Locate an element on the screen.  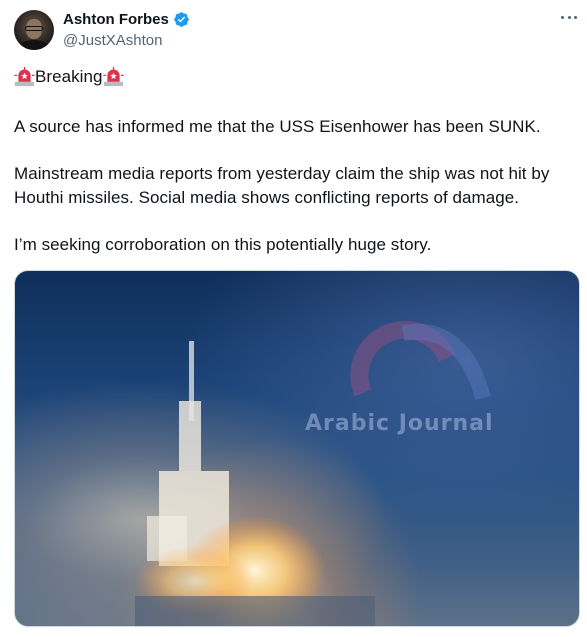
avatar is located at coordinates (34, 30).